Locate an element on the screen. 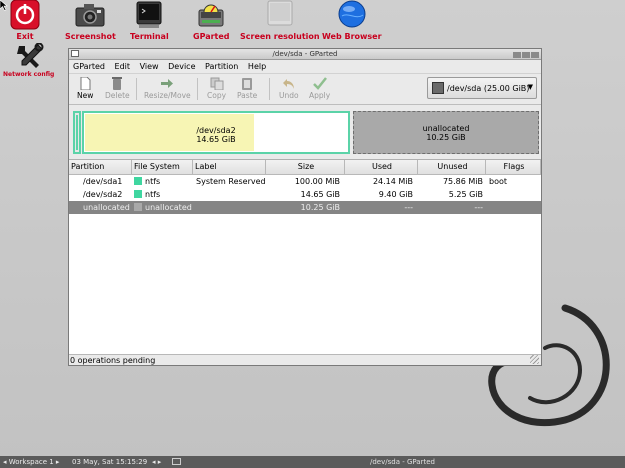 This screenshot has height=468, width=625. paste-icon is located at coordinates (247, 84).